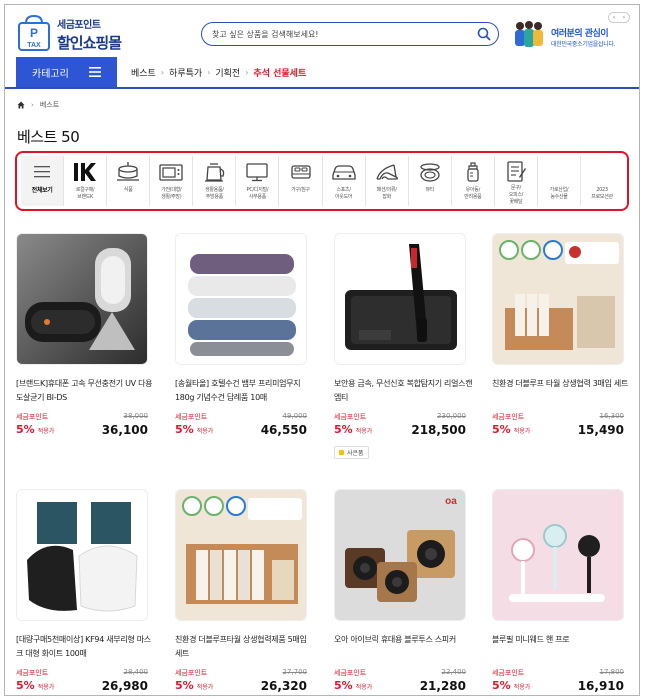 The width and height of the screenshot is (645, 699). I want to click on ad-next-button: ›, so click(624, 17).